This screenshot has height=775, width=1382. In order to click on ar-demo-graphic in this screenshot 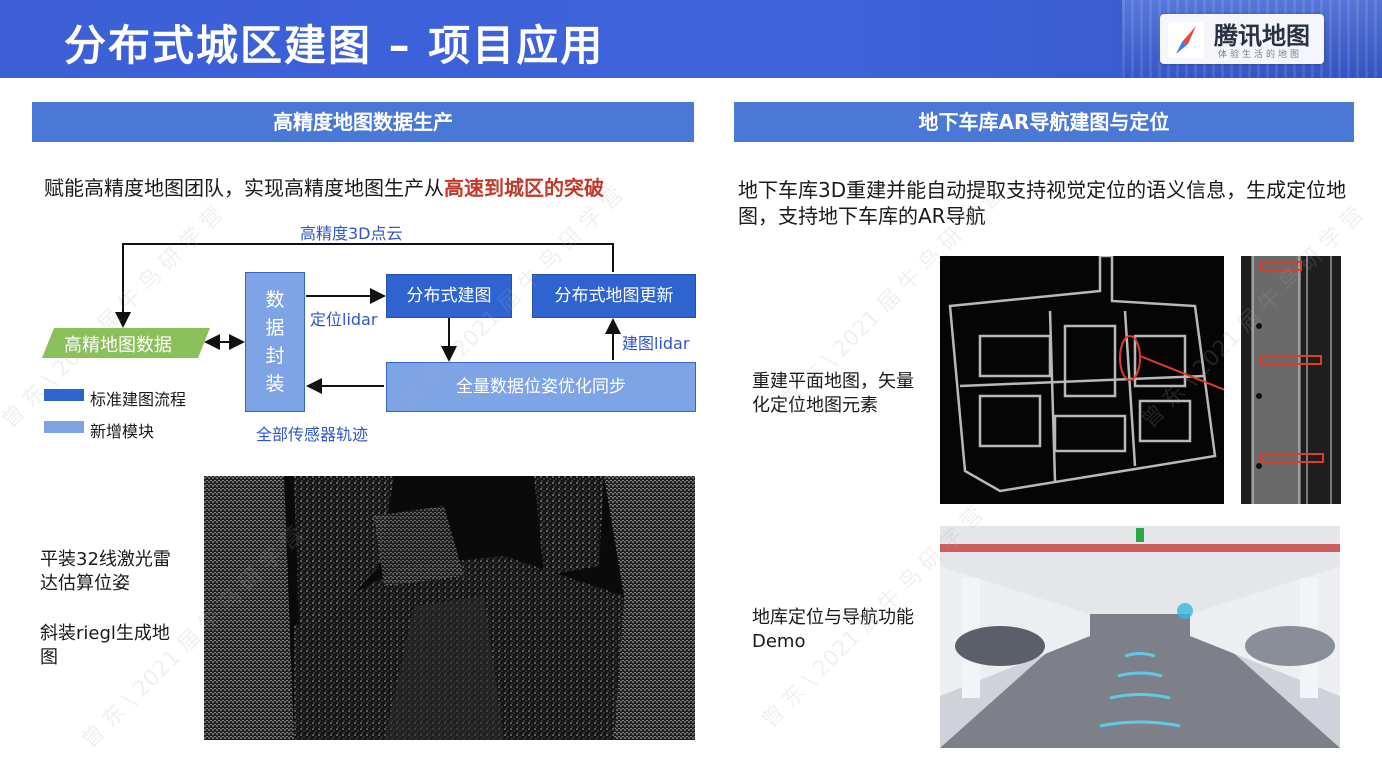, I will do `click(1140, 637)`.